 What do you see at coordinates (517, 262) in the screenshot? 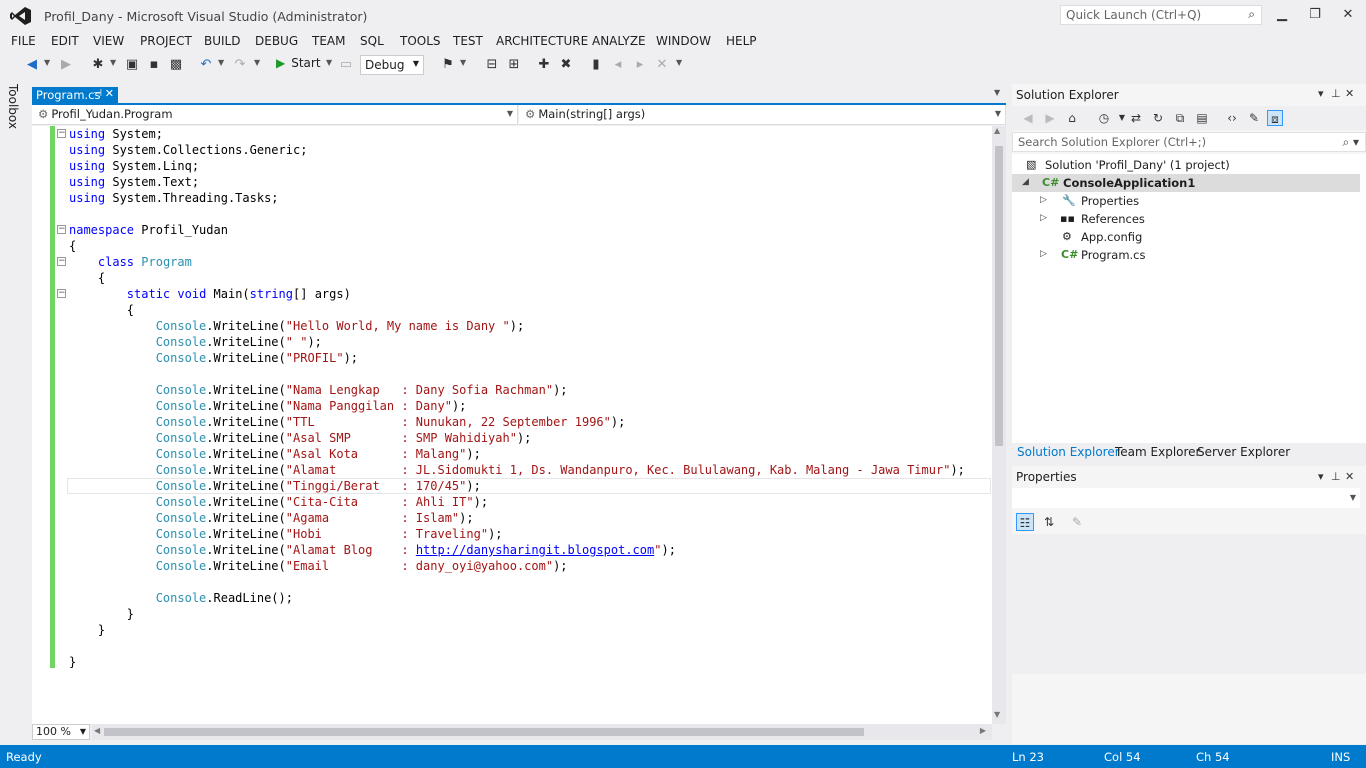
I see `code-line: class Program` at bounding box center [517, 262].